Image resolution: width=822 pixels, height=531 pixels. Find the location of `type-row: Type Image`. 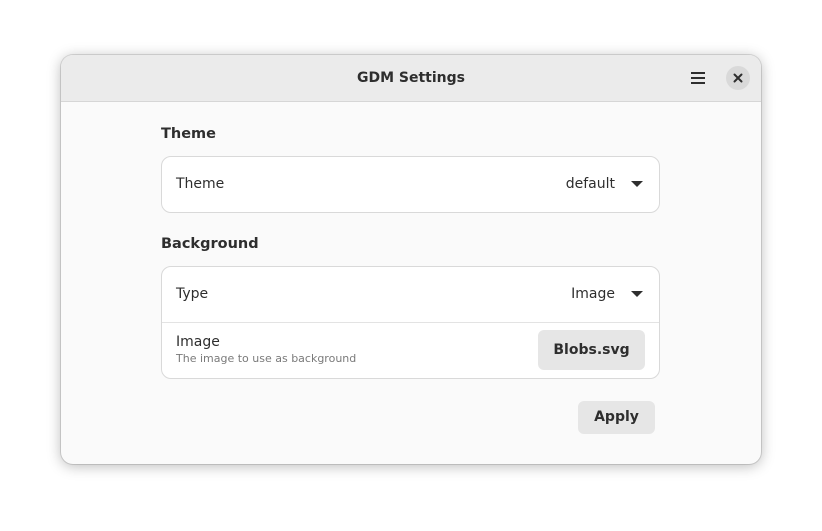

type-row: Type Image is located at coordinates (410, 294).